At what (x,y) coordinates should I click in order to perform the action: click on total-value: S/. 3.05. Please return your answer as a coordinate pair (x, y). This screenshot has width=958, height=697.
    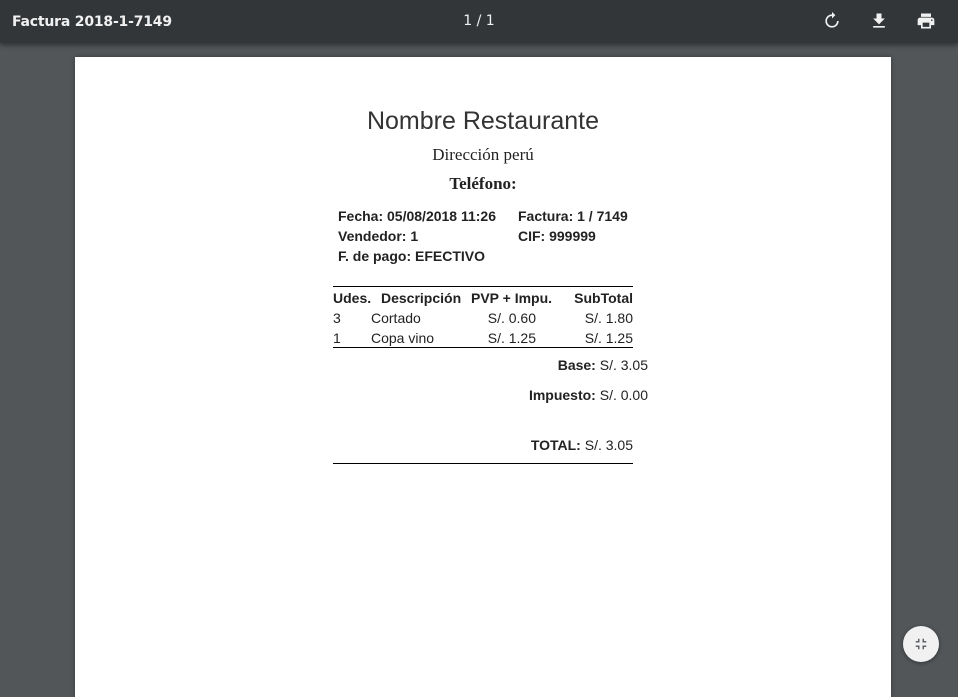
    Looking at the image, I should click on (608, 445).